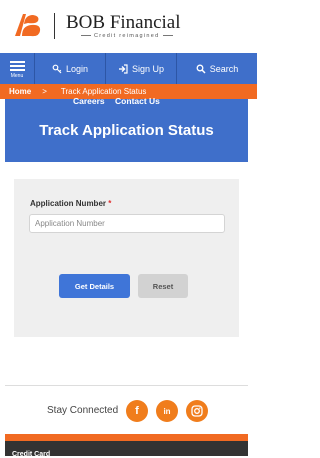 The height and width of the screenshot is (458, 320). Describe the element at coordinates (126, 385) in the screenshot. I see `footer-divider` at that location.